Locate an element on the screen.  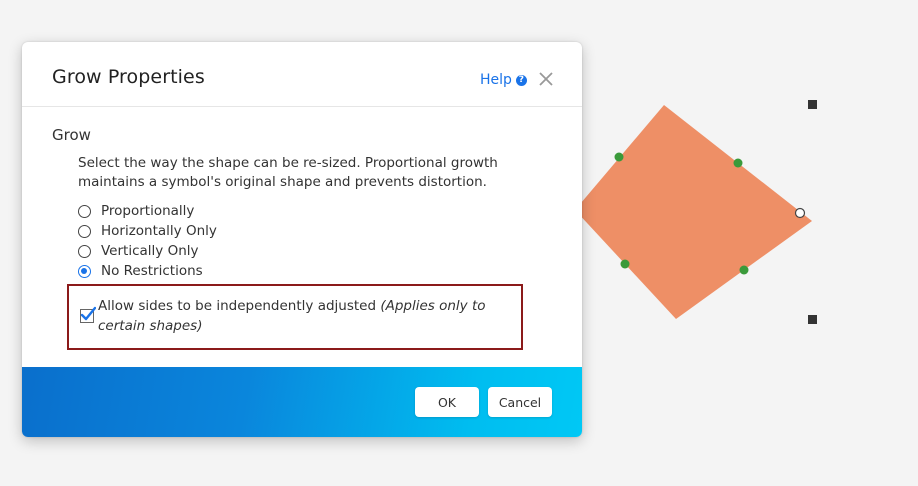
dialog-title: Grow Properties is located at coordinates (128, 77).